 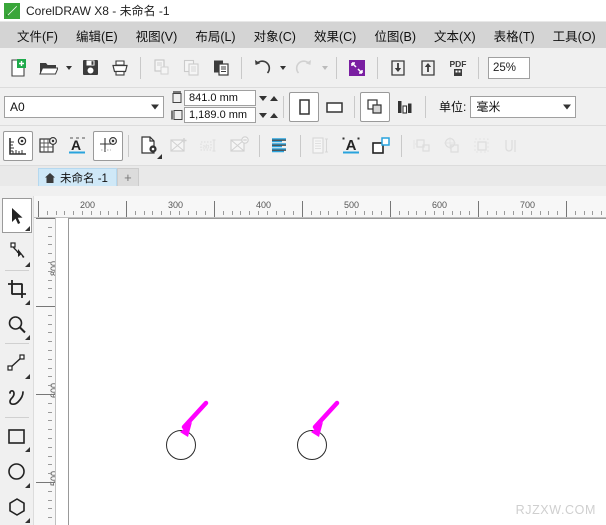 What do you see at coordinates (181, 445) in the screenshot?
I see `ellipse-shape-left` at bounding box center [181, 445].